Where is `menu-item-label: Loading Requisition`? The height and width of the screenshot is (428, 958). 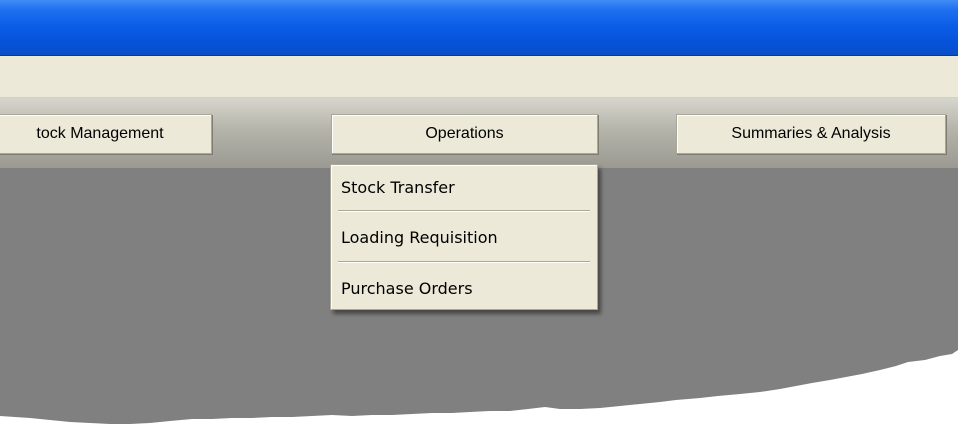
menu-item-label: Loading Requisition is located at coordinates (419, 237).